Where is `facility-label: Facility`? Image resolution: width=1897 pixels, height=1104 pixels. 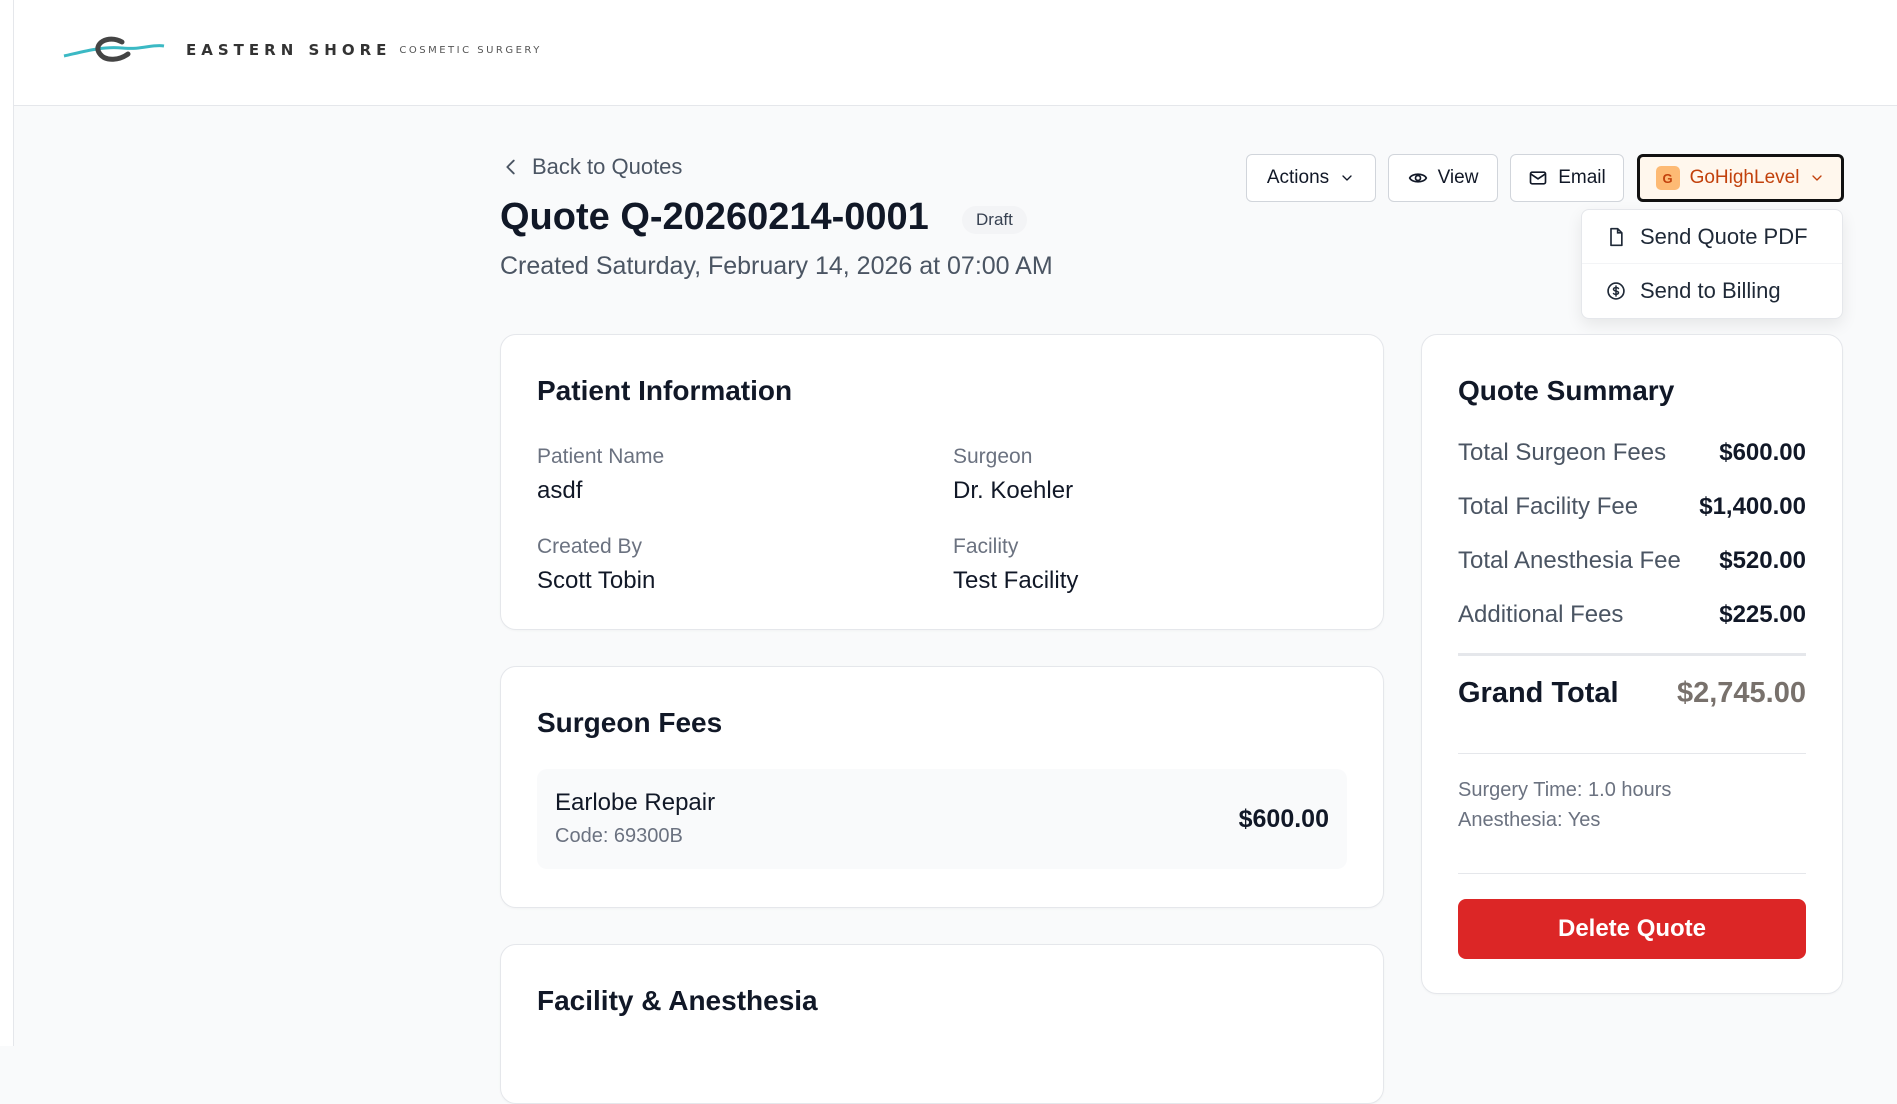
facility-label: Facility is located at coordinates (986, 546).